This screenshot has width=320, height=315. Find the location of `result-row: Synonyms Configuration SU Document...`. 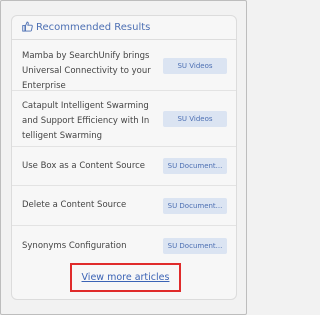

result-row: Synonyms Configuration SU Document... is located at coordinates (124, 245).